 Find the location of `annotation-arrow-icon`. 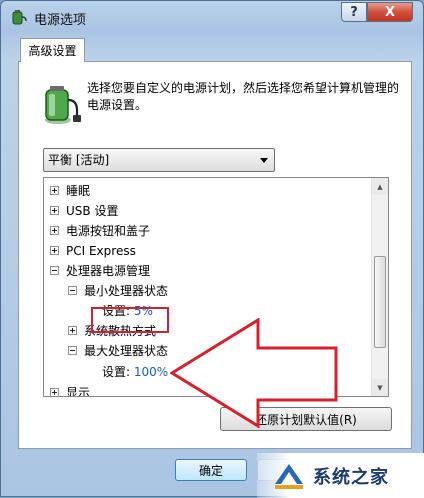

annotation-arrow-icon is located at coordinates (254, 373).